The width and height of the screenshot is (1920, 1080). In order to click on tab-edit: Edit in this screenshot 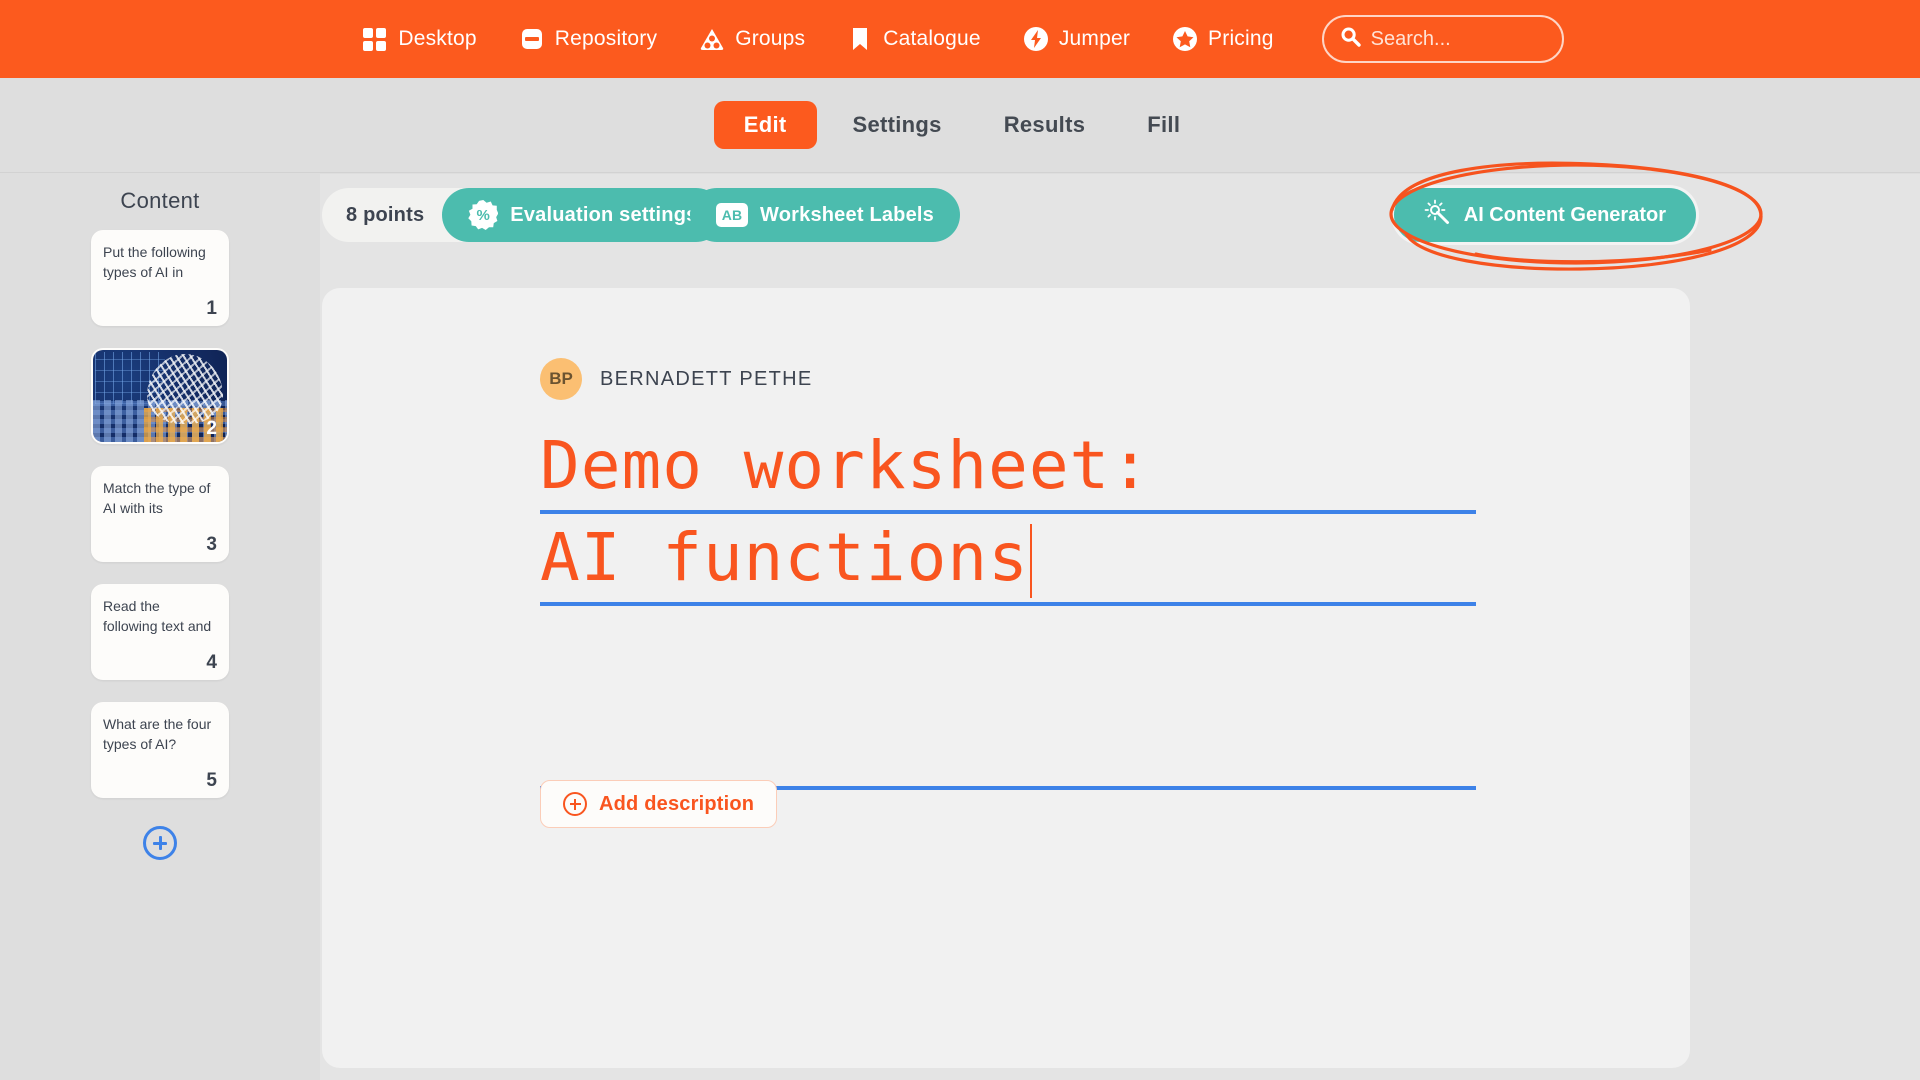, I will do `click(765, 125)`.